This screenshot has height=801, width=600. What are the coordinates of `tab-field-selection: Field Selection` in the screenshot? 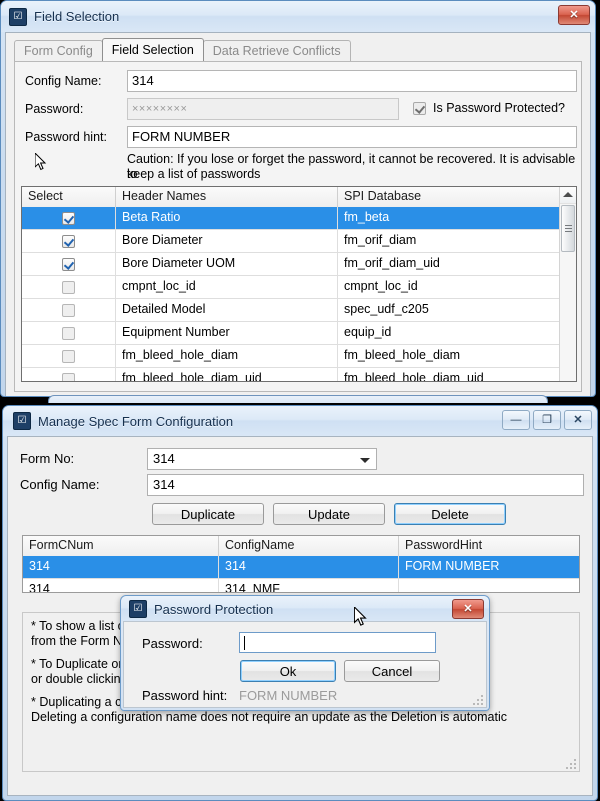 It's located at (152, 49).